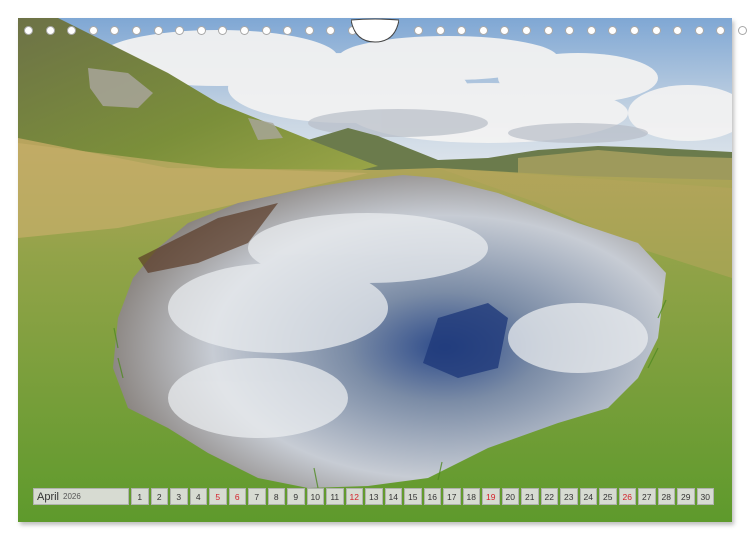  I want to click on day-cell: 13, so click(374, 496).